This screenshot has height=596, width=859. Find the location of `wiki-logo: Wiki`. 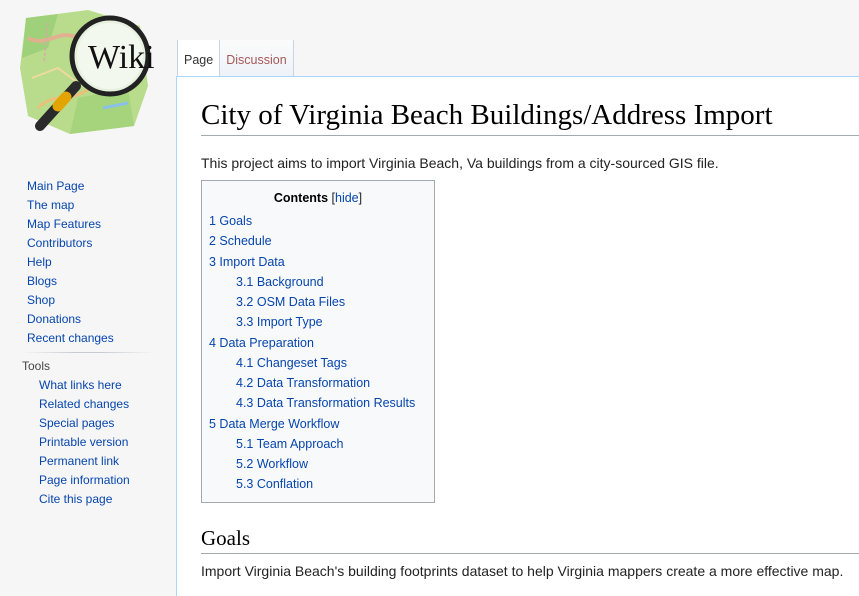

wiki-logo: Wiki is located at coordinates (88, 73).